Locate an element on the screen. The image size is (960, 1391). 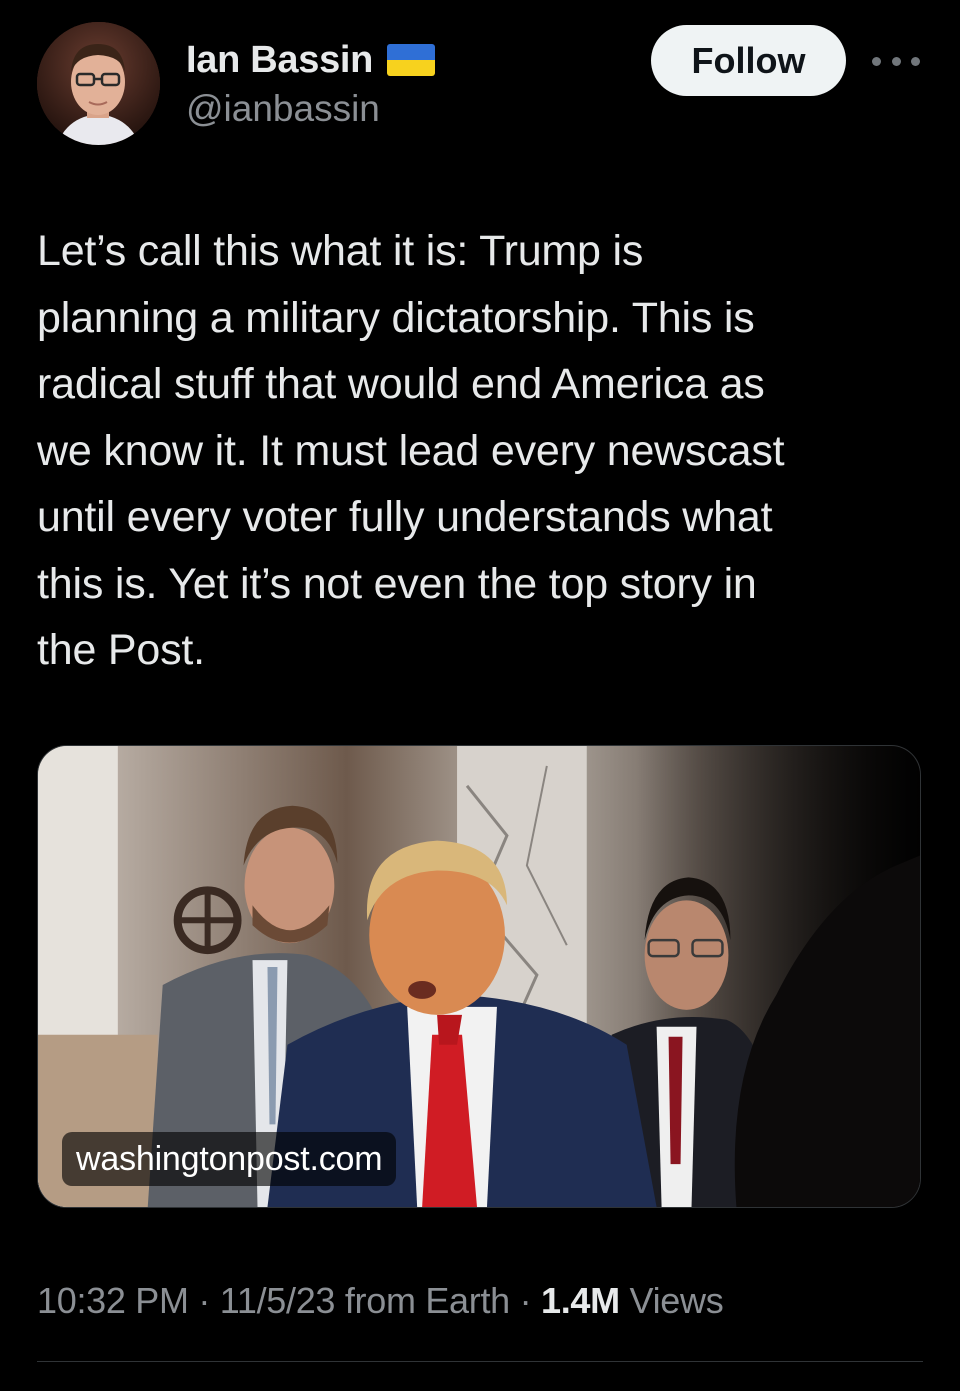
tweet-date: 11/5/23 is located at coordinates (278, 1300).